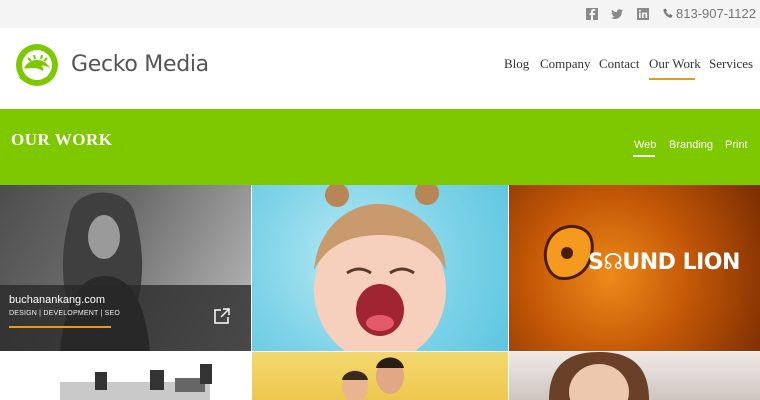  What do you see at coordinates (643, 14) in the screenshot?
I see `linkedin-icon` at bounding box center [643, 14].